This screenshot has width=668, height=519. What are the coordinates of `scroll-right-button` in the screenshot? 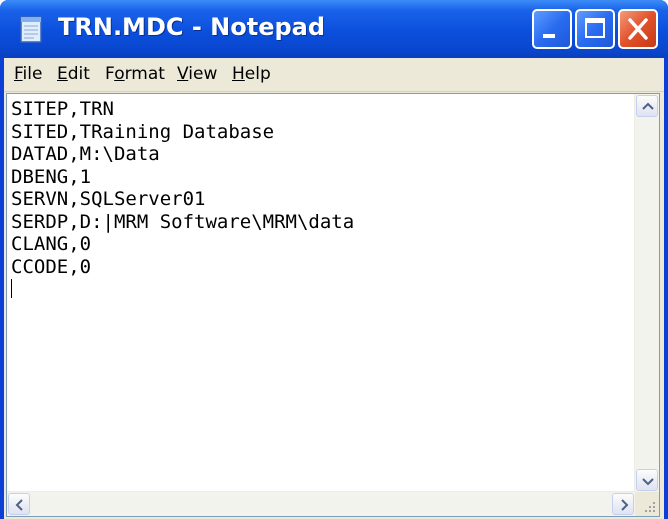 It's located at (623, 504).